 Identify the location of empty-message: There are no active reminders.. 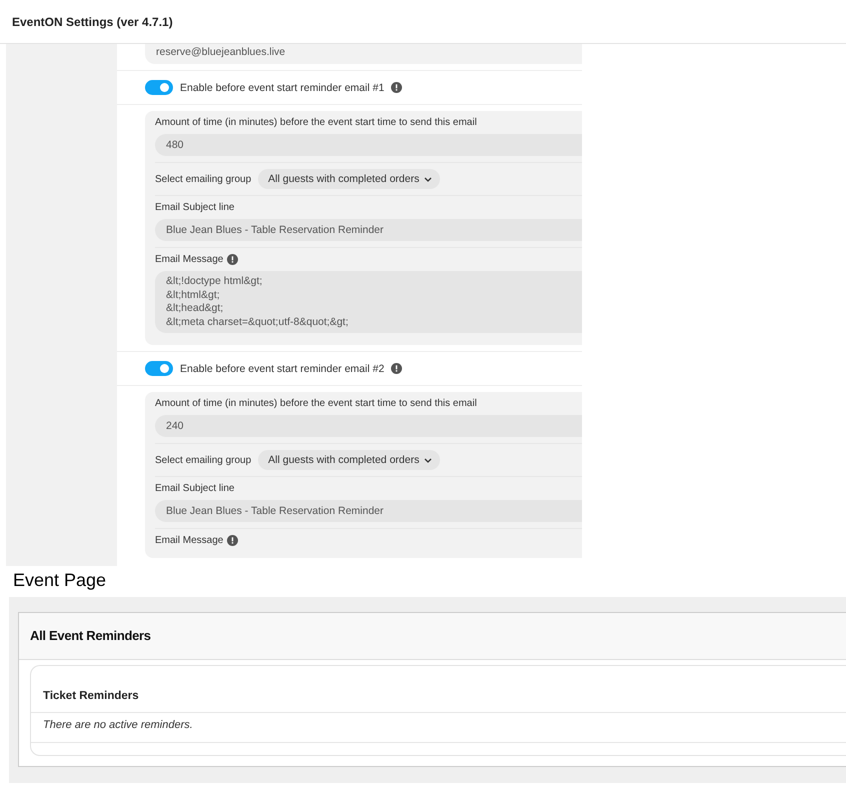
(438, 728).